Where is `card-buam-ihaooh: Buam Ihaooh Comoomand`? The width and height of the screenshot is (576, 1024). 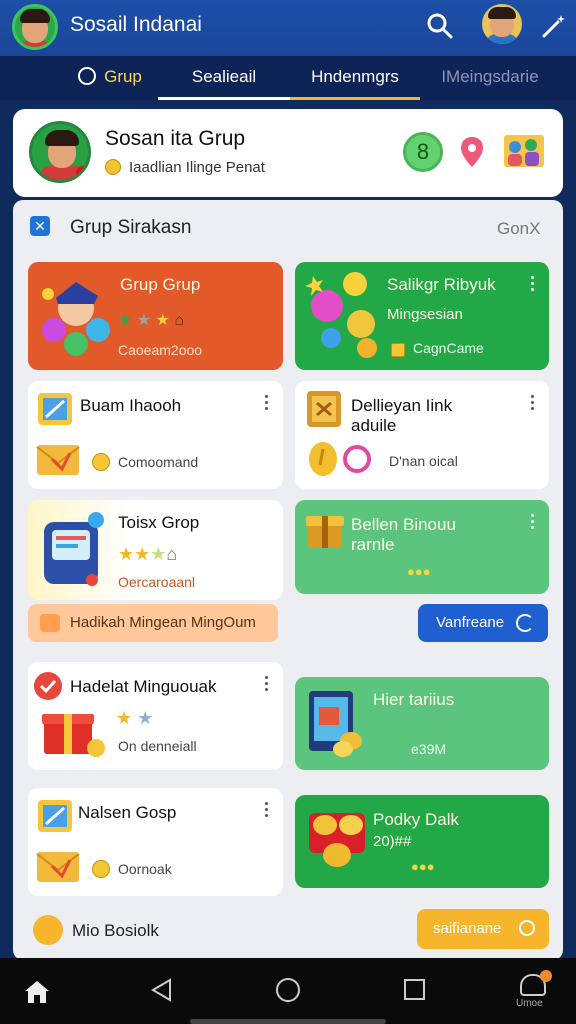
card-buam-ihaooh: Buam Ihaooh Comoomand is located at coordinates (155, 435).